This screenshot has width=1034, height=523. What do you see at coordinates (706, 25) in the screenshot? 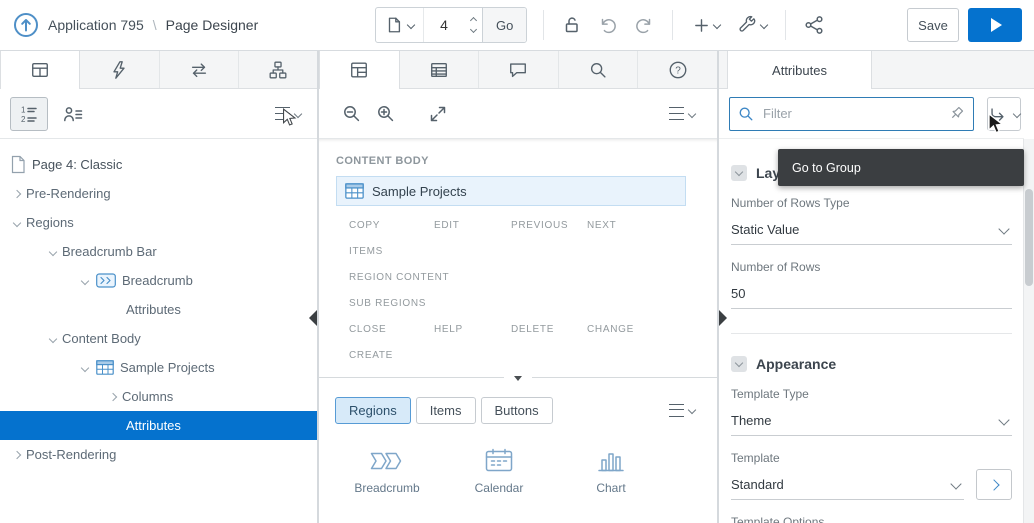
I see `create-menu-button` at bounding box center [706, 25].